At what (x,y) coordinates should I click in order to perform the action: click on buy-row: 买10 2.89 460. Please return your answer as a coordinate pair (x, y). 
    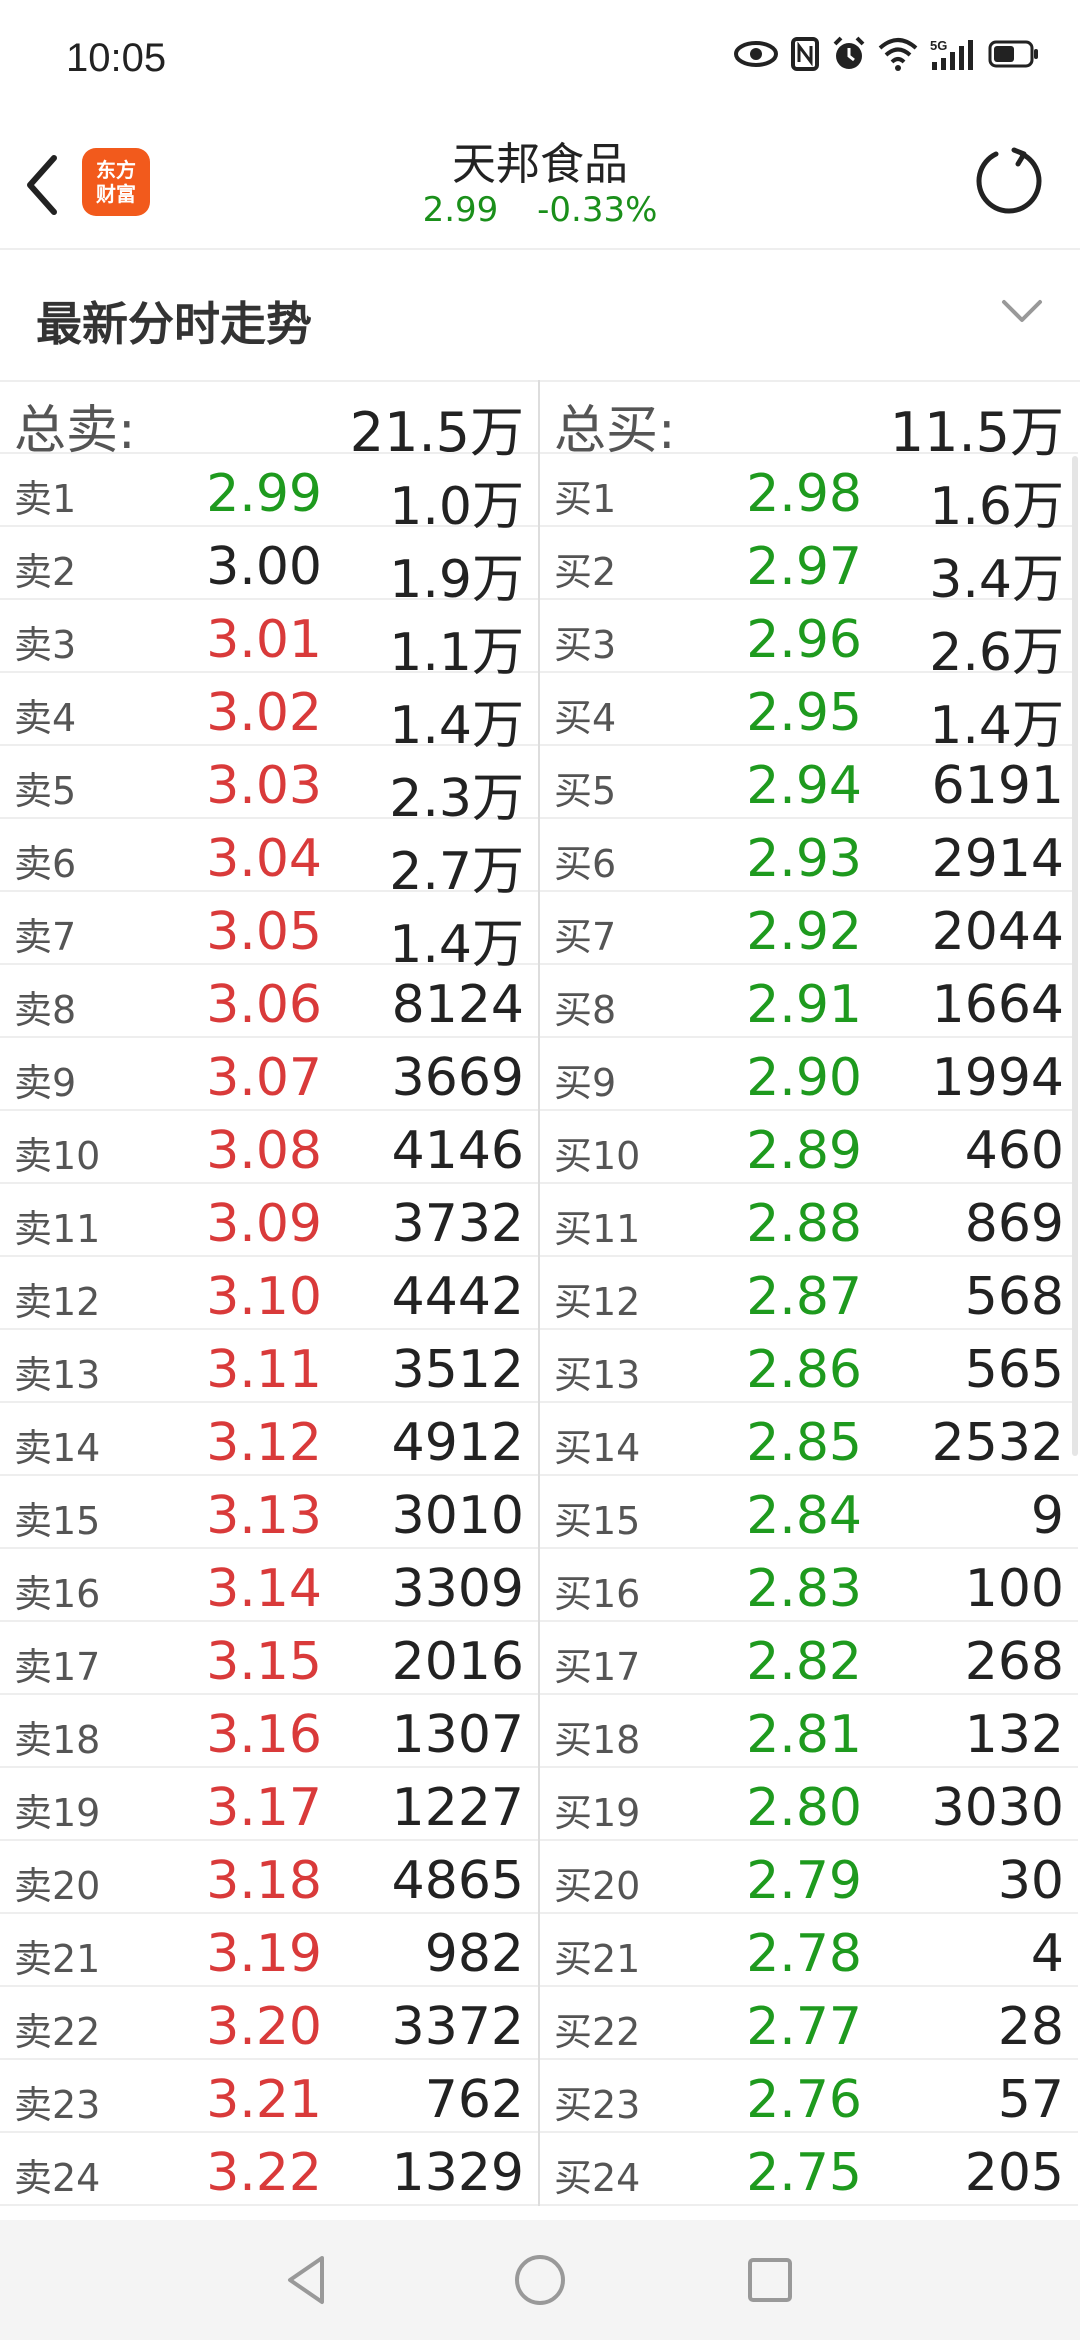
    Looking at the image, I should click on (809, 1147).